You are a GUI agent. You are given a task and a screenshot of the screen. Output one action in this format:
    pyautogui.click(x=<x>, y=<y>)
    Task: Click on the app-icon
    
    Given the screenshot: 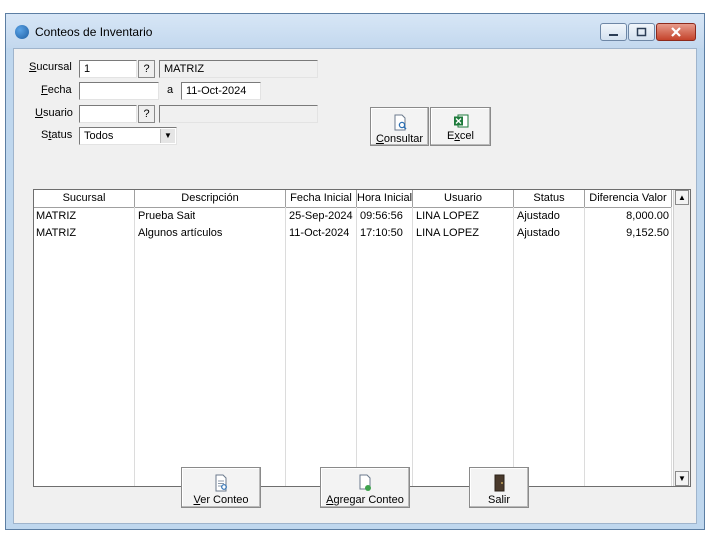 What is the action you would take?
    pyautogui.click(x=22, y=32)
    